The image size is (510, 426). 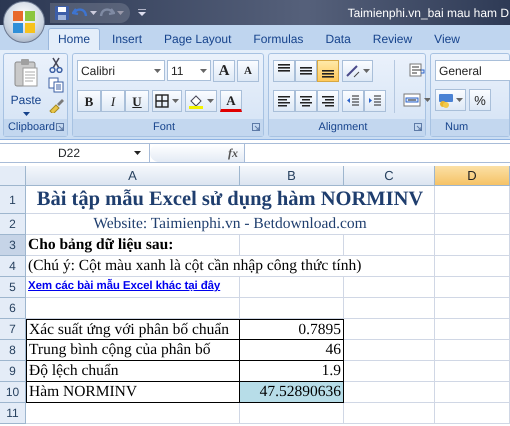 What do you see at coordinates (389, 176) in the screenshot?
I see `column-header: C` at bounding box center [389, 176].